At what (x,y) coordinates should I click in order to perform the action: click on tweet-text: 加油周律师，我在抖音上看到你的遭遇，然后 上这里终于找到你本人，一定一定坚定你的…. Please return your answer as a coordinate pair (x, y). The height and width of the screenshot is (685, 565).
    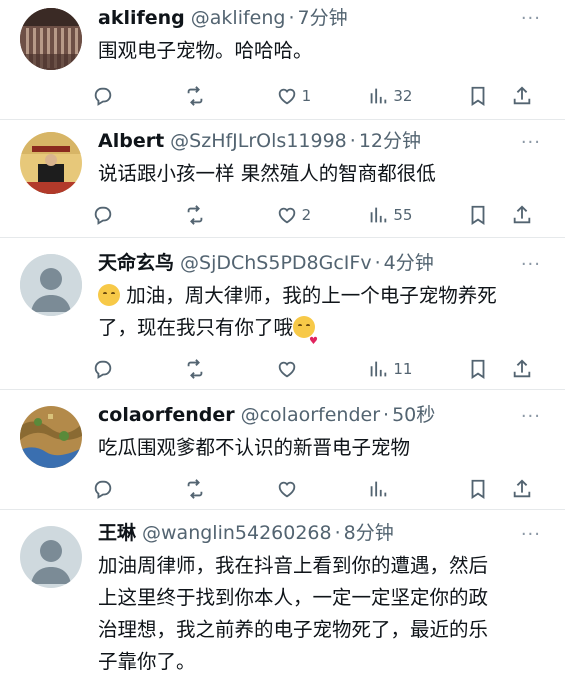
    Looking at the image, I should click on (319, 614).